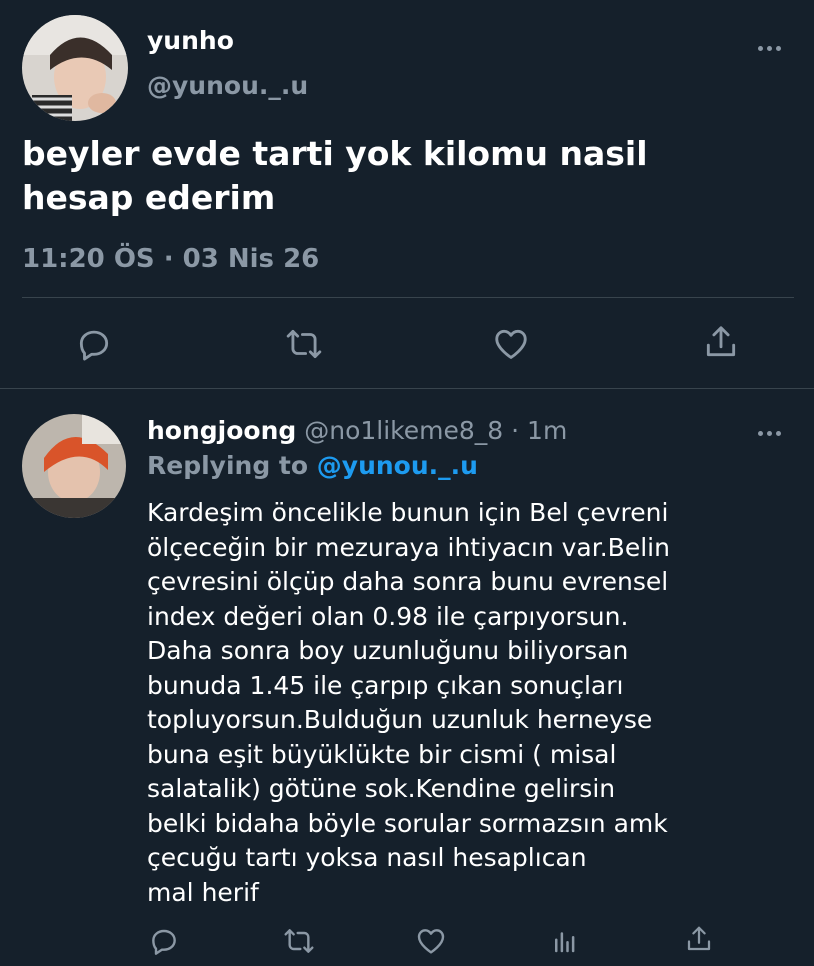 Image resolution: width=814 pixels, height=966 pixels. Describe the element at coordinates (227, 85) in the screenshot. I see `author-handle: @yunou._.u` at that location.